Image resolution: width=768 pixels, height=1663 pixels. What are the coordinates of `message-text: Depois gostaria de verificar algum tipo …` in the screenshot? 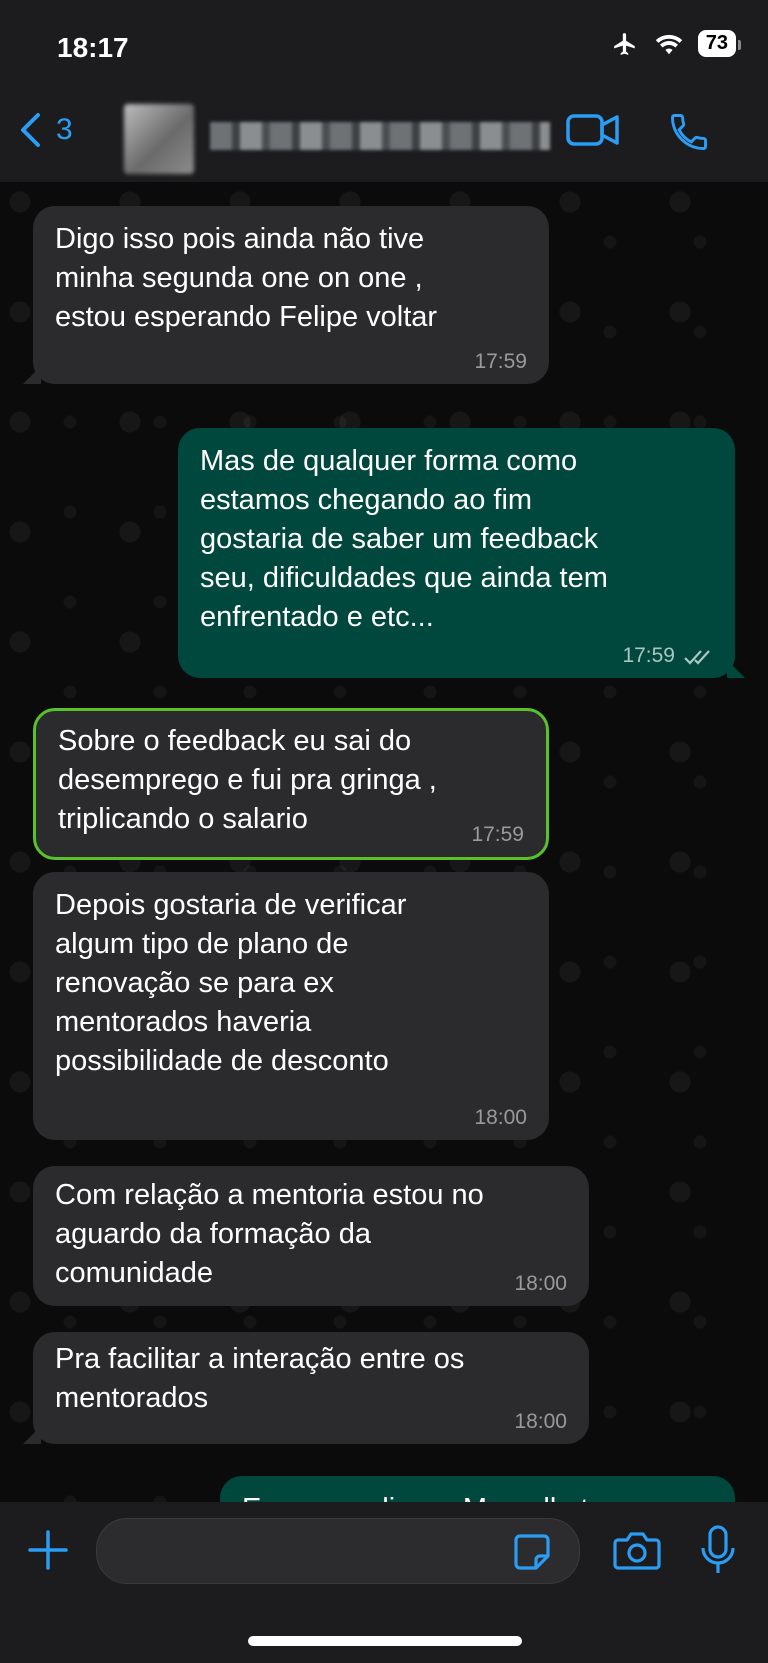 It's located at (231, 983).